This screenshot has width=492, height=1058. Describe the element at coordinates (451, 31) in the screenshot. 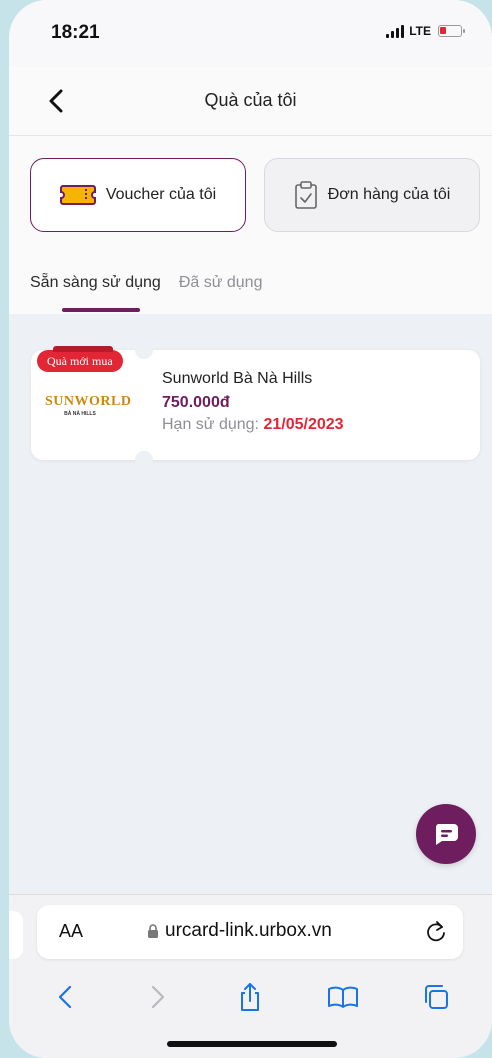

I see `battery-icon` at that location.